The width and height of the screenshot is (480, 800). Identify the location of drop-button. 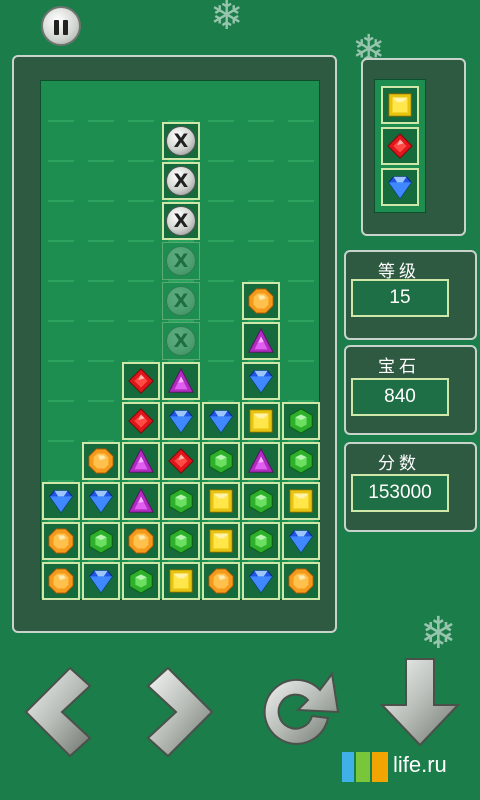
(420, 705).